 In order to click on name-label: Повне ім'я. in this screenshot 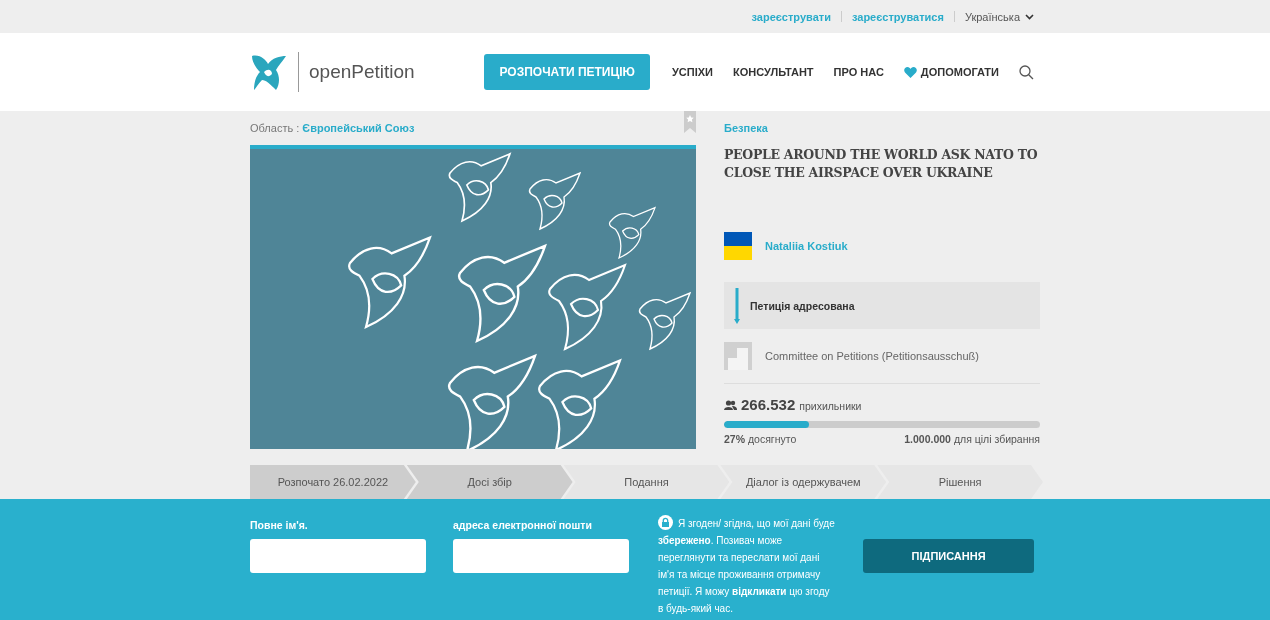, I will do `click(279, 526)`.